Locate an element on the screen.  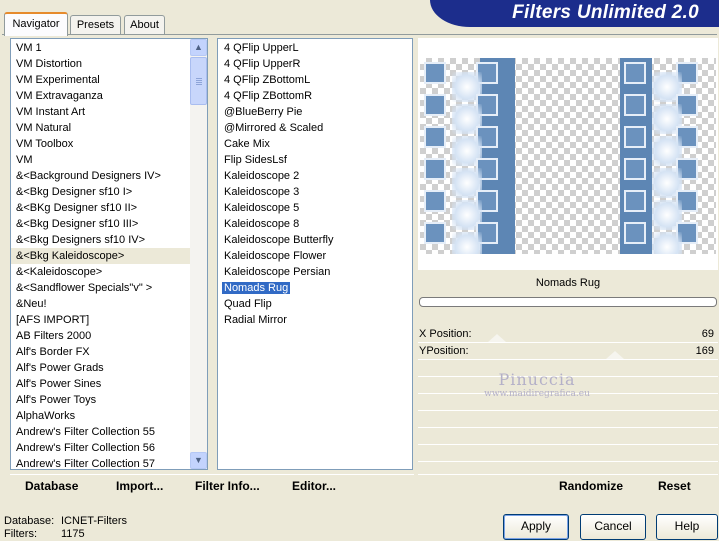
status-area: Database: ICNET-Filters Filters: 1175 is located at coordinates (65, 528).